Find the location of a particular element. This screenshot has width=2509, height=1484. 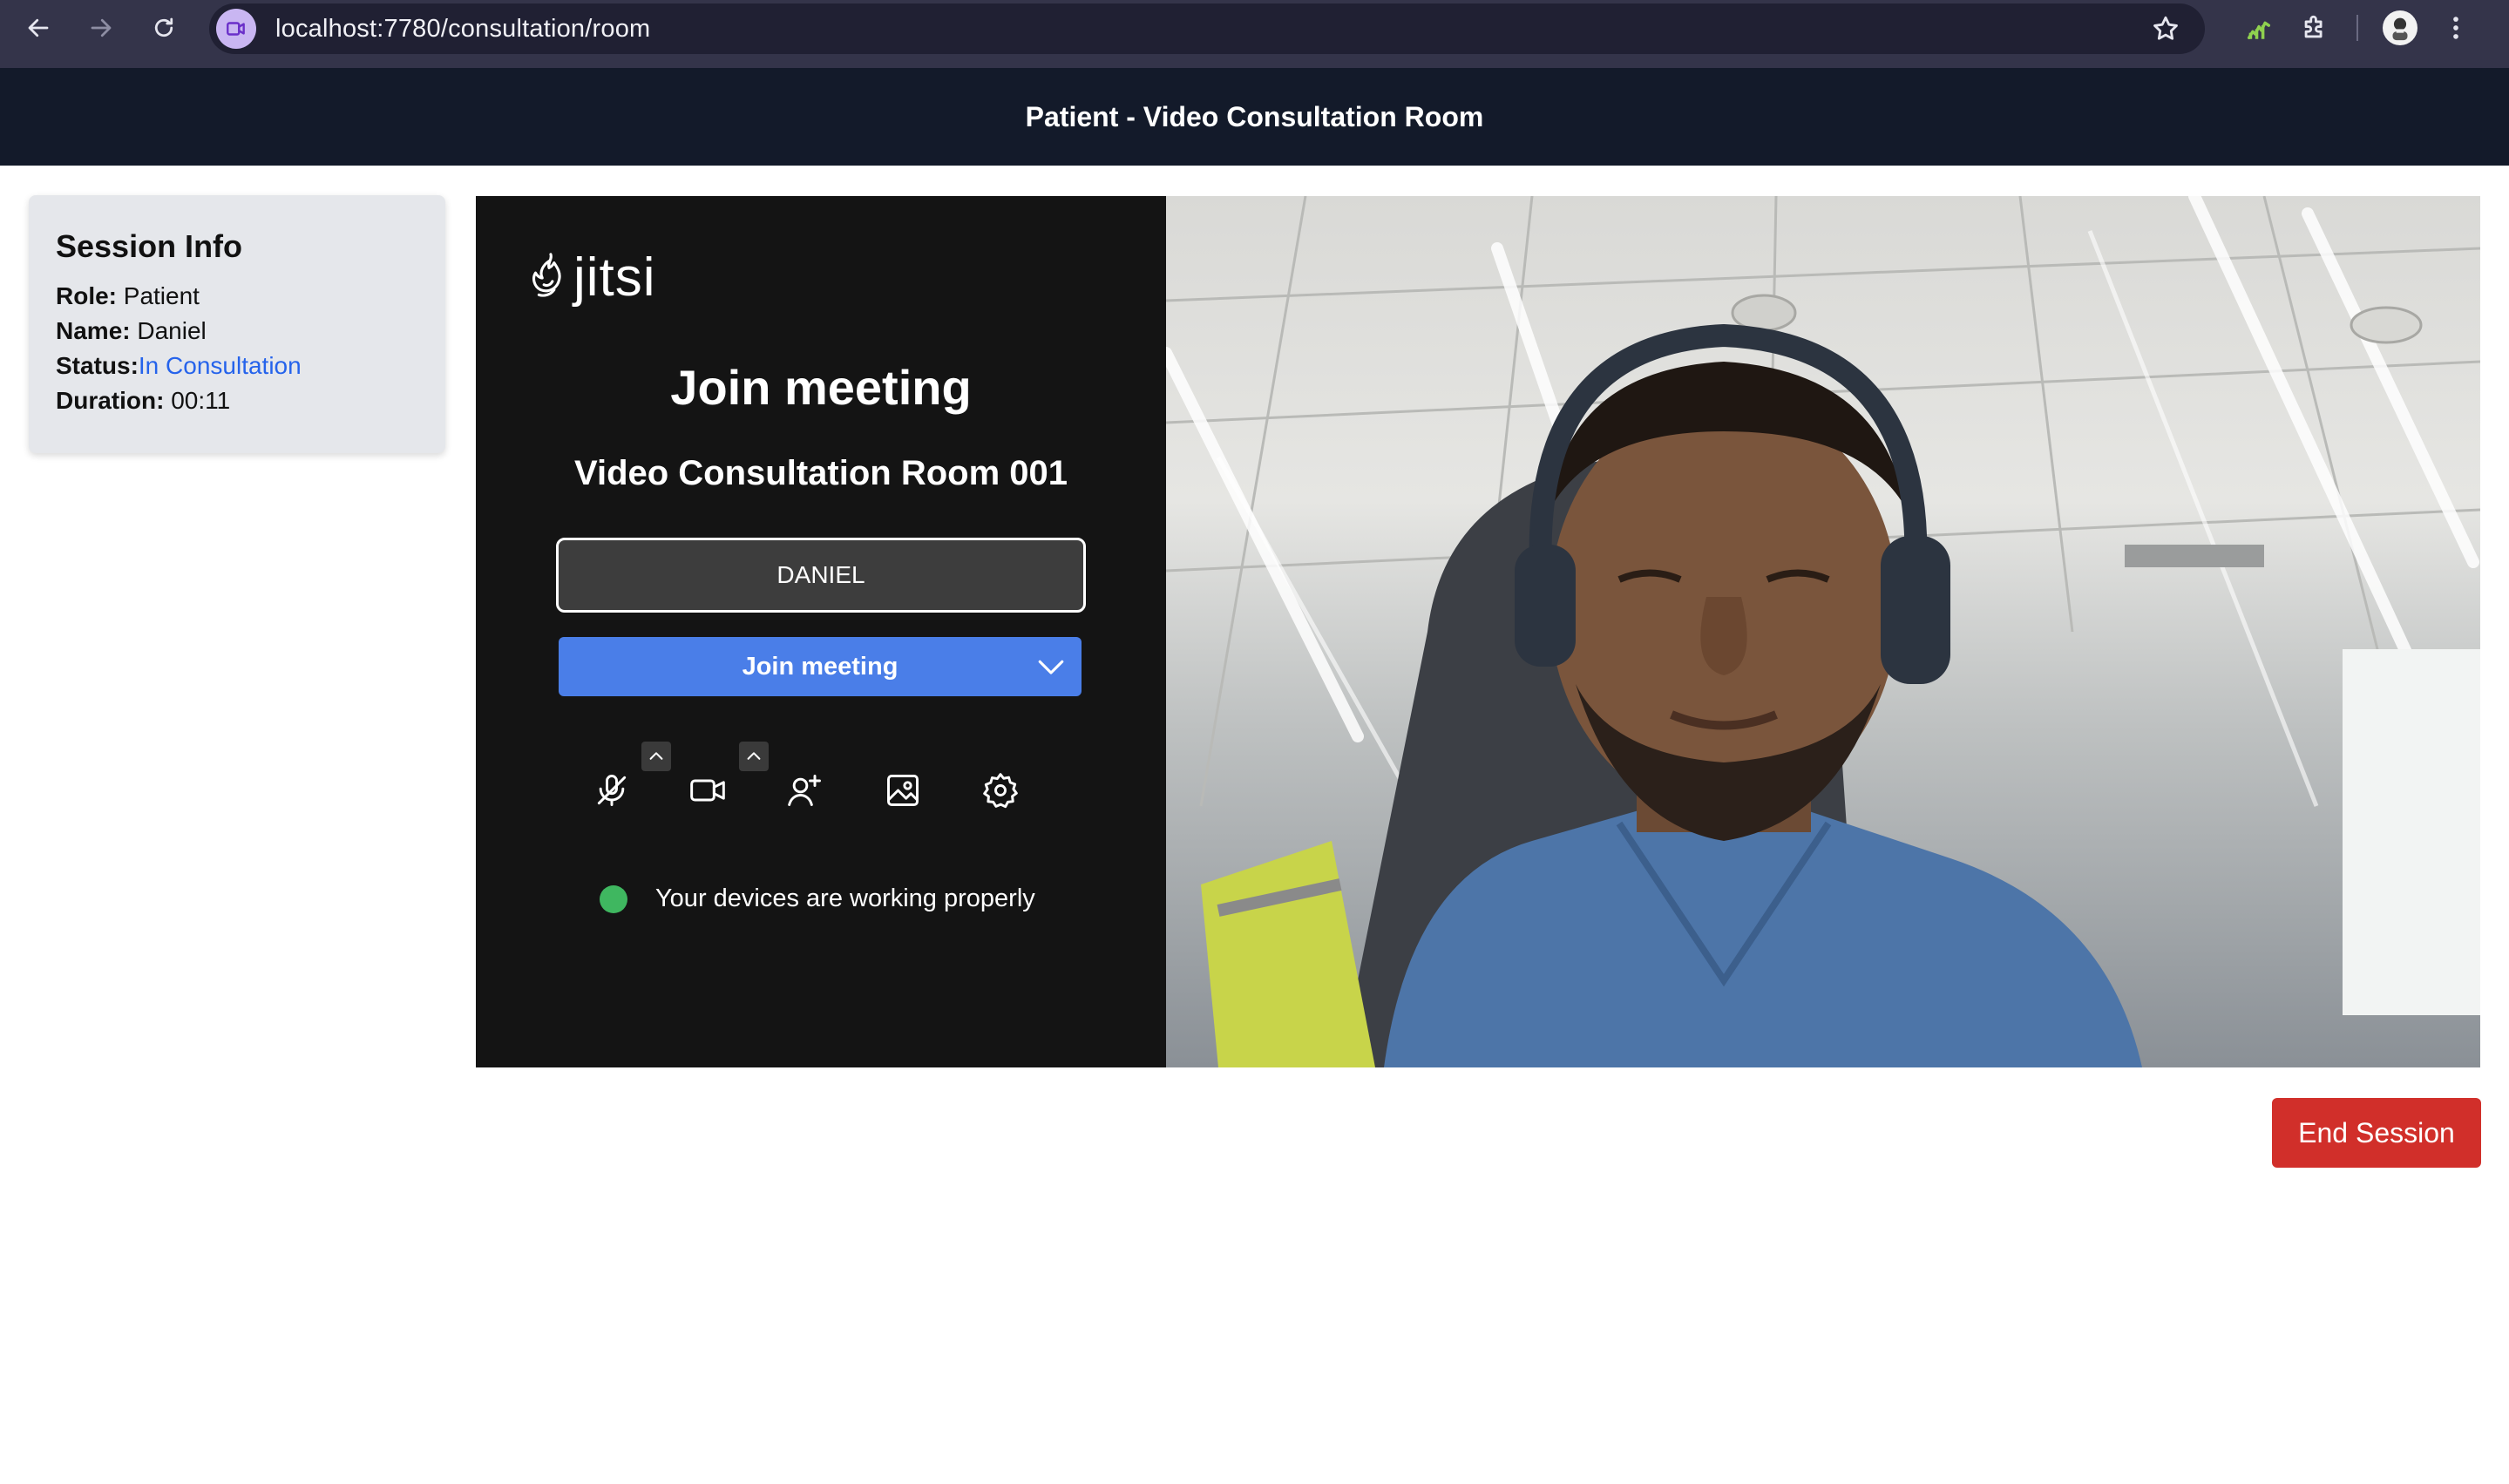

browser-menu-button is located at coordinates (2456, 28).